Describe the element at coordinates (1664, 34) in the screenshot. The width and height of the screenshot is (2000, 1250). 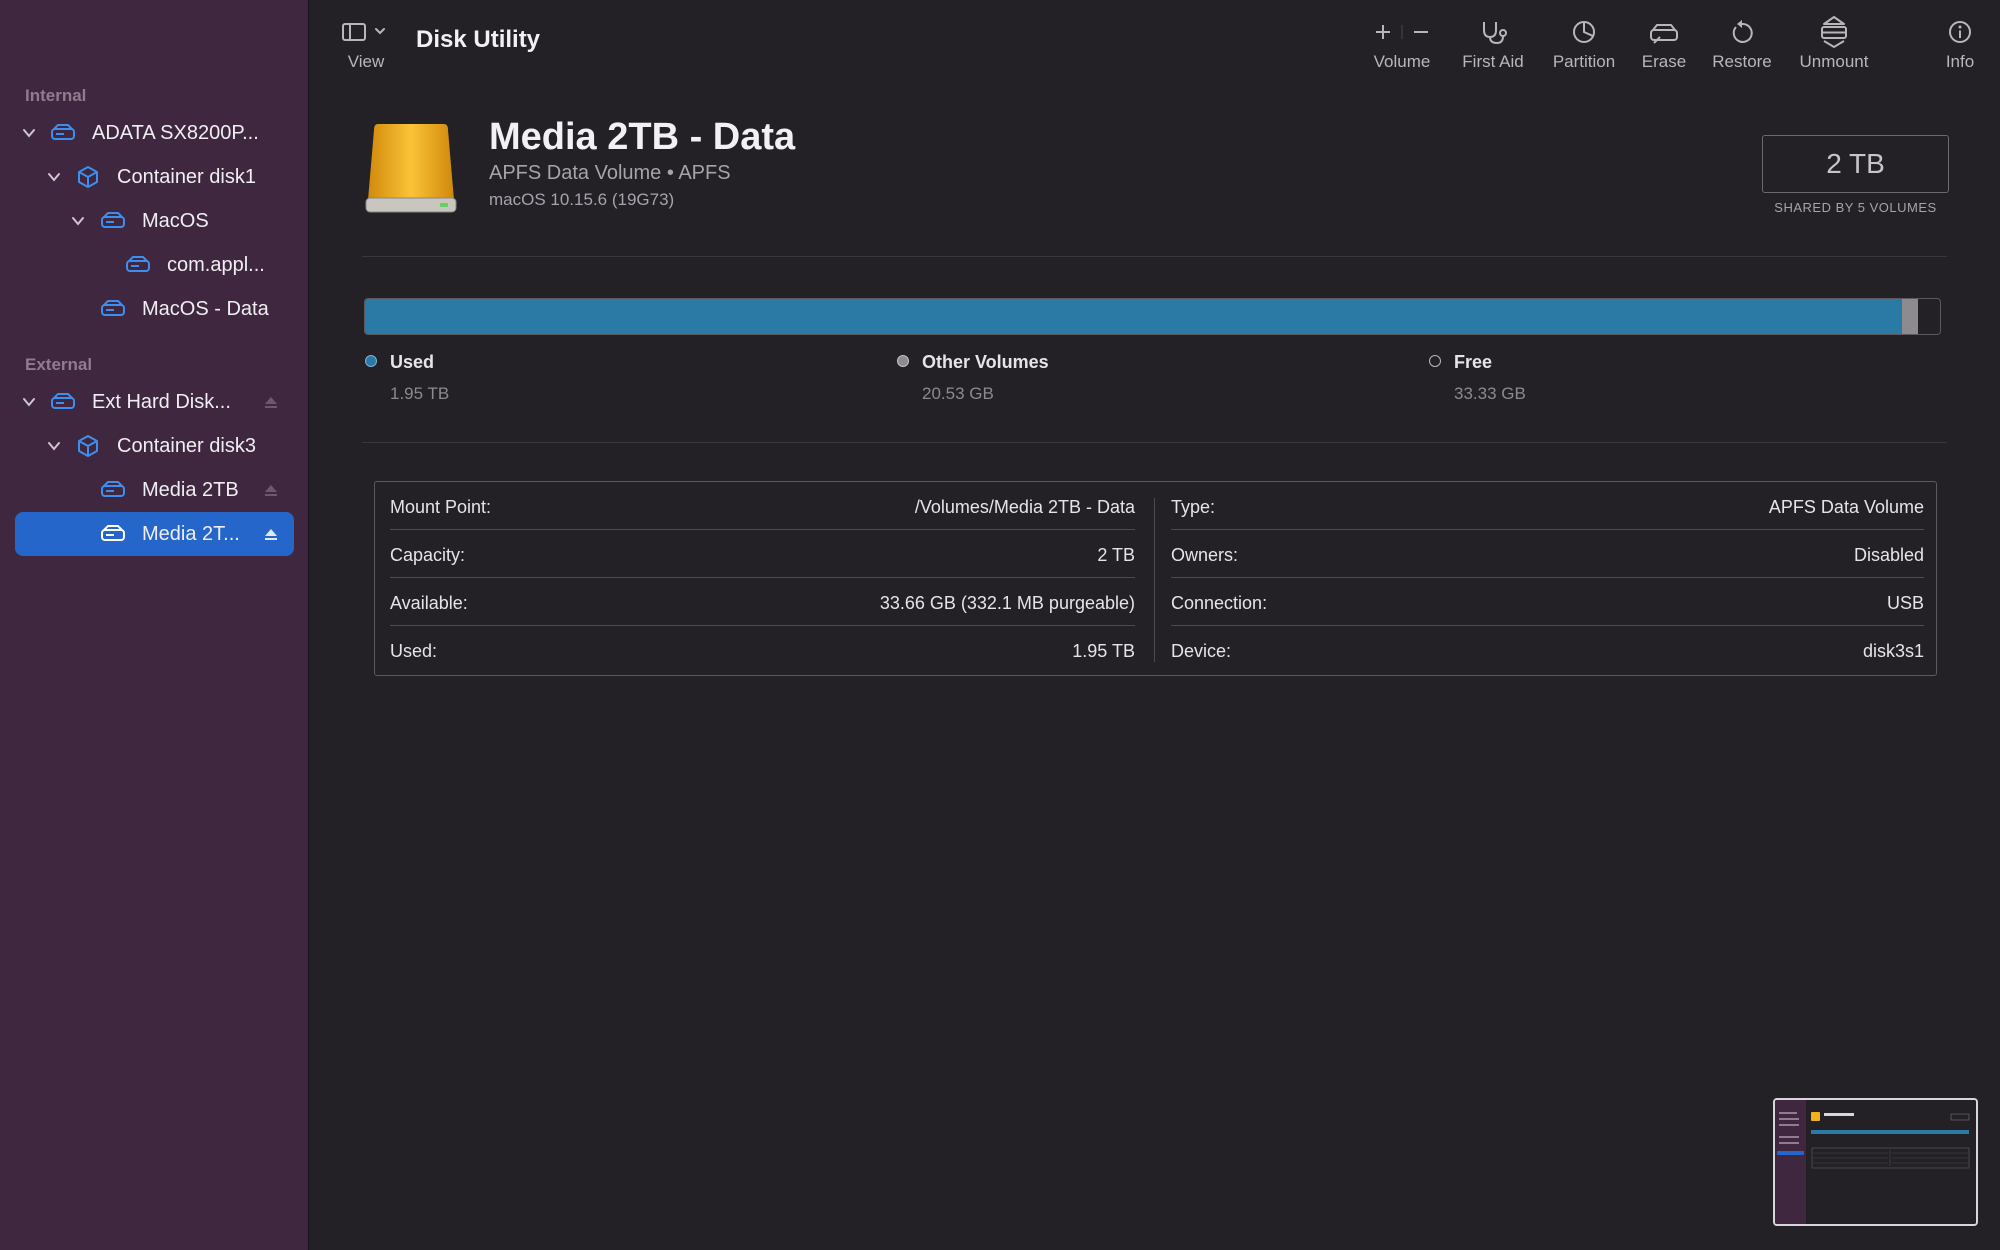
I see `erase-disk-icon` at that location.